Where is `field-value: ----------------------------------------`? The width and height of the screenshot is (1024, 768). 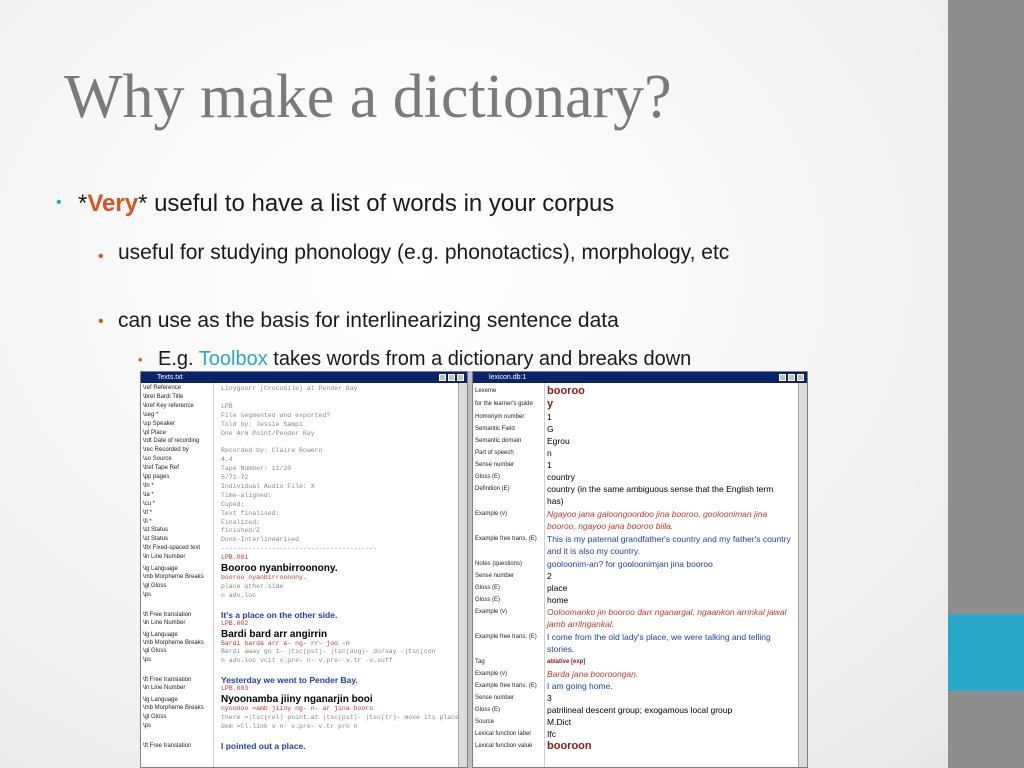
field-value: ---------------------------------------- is located at coordinates (299, 548).